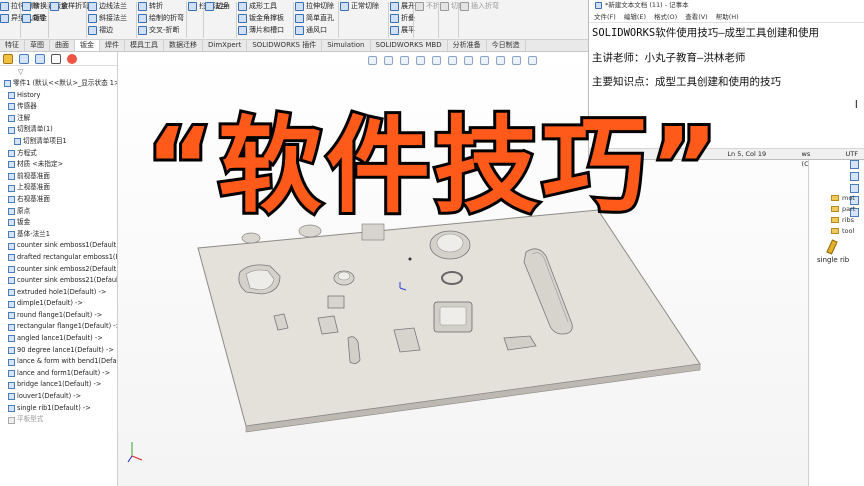  What do you see at coordinates (261, 30) in the screenshot?
I see `ribbon-button: 薄片和槽口` at bounding box center [261, 30].